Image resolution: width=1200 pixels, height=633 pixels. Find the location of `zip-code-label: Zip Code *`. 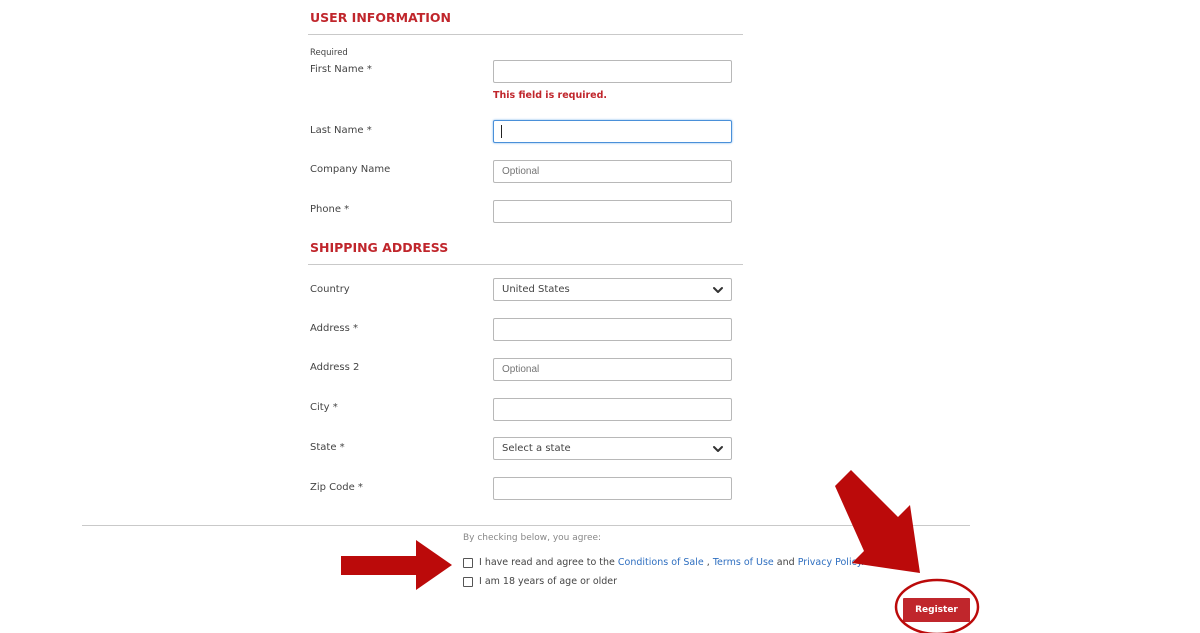

zip-code-label: Zip Code * is located at coordinates (336, 487).